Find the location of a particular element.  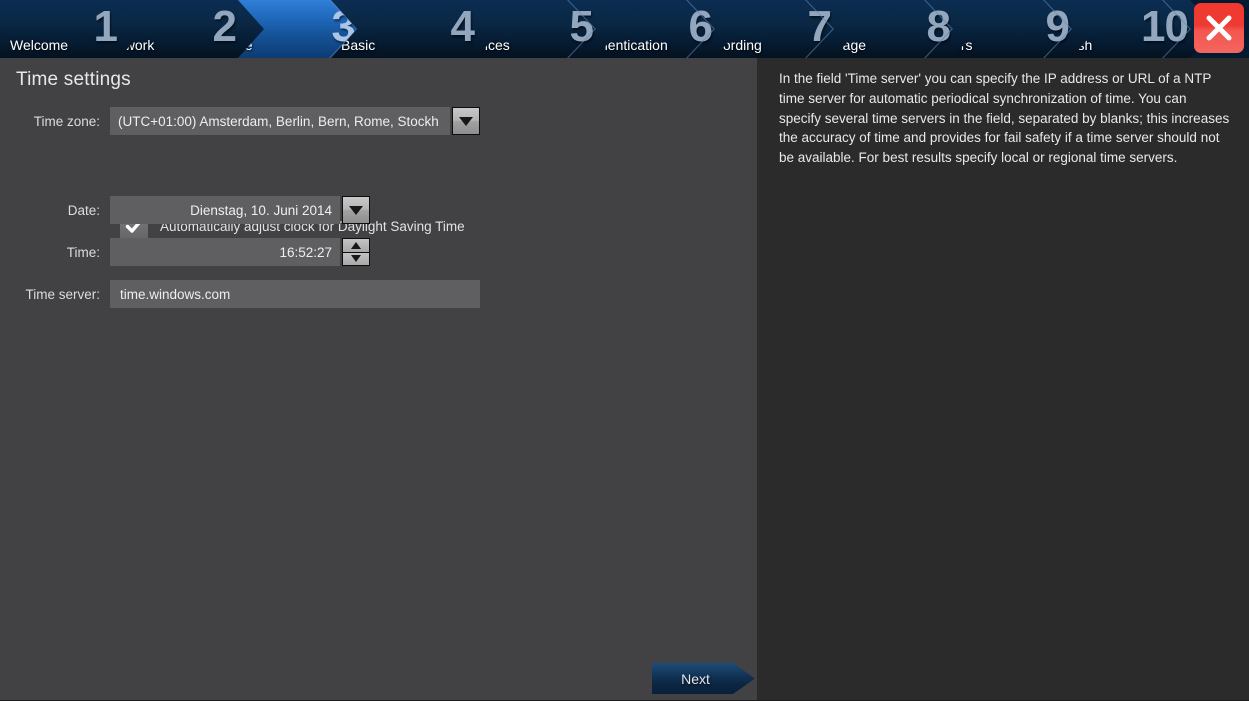

next-button: Next is located at coordinates (703, 678).